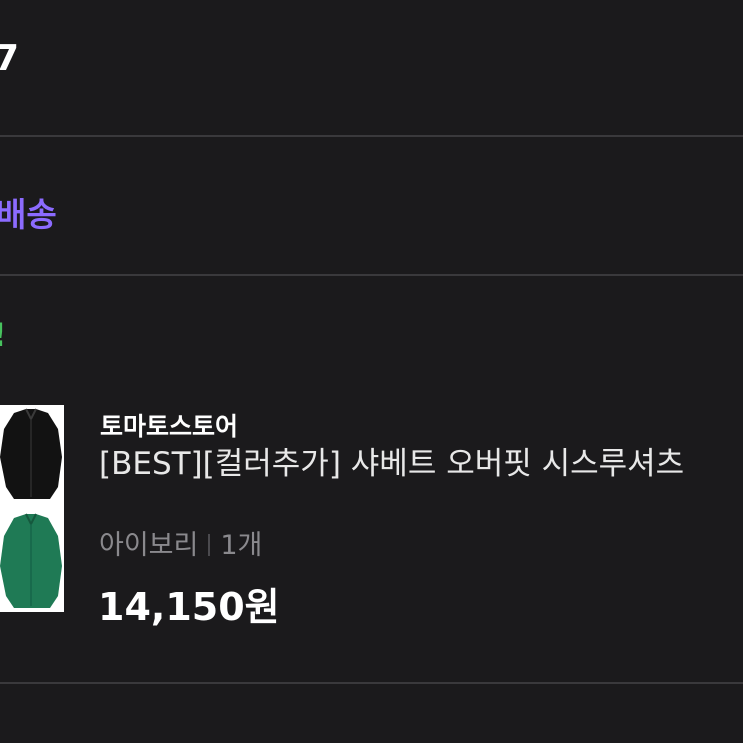  Describe the element at coordinates (209, 544) in the screenshot. I see `option-separator` at that location.